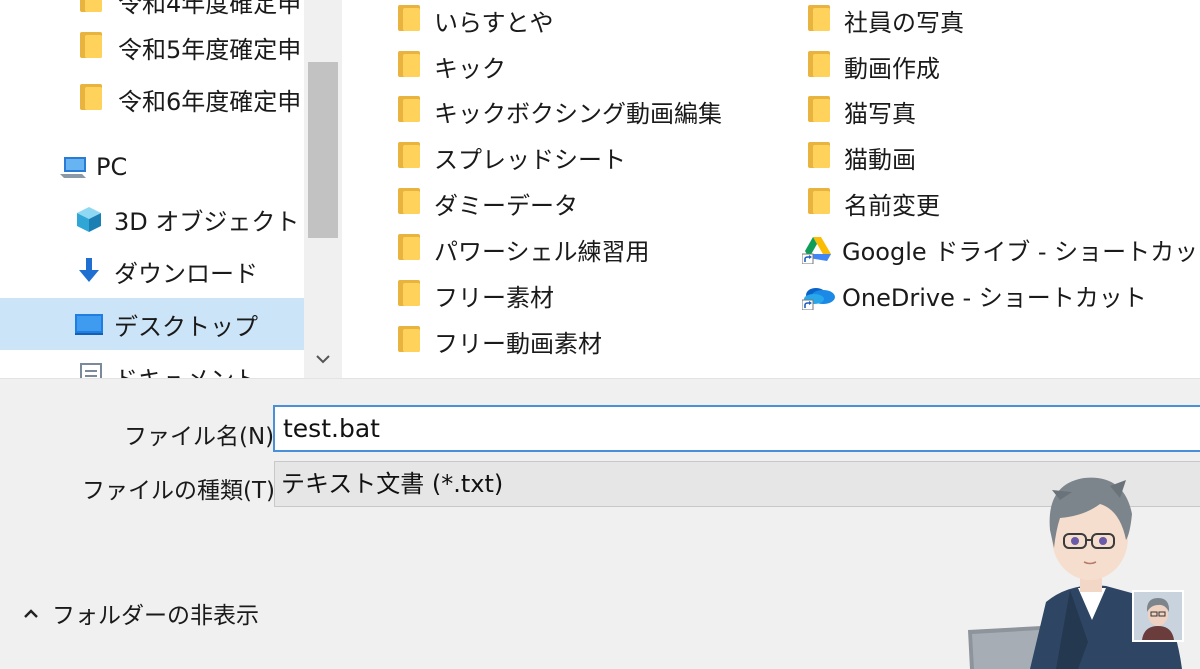  Describe the element at coordinates (736, 428) in the screenshot. I see `filename-input: test.bat` at that location.